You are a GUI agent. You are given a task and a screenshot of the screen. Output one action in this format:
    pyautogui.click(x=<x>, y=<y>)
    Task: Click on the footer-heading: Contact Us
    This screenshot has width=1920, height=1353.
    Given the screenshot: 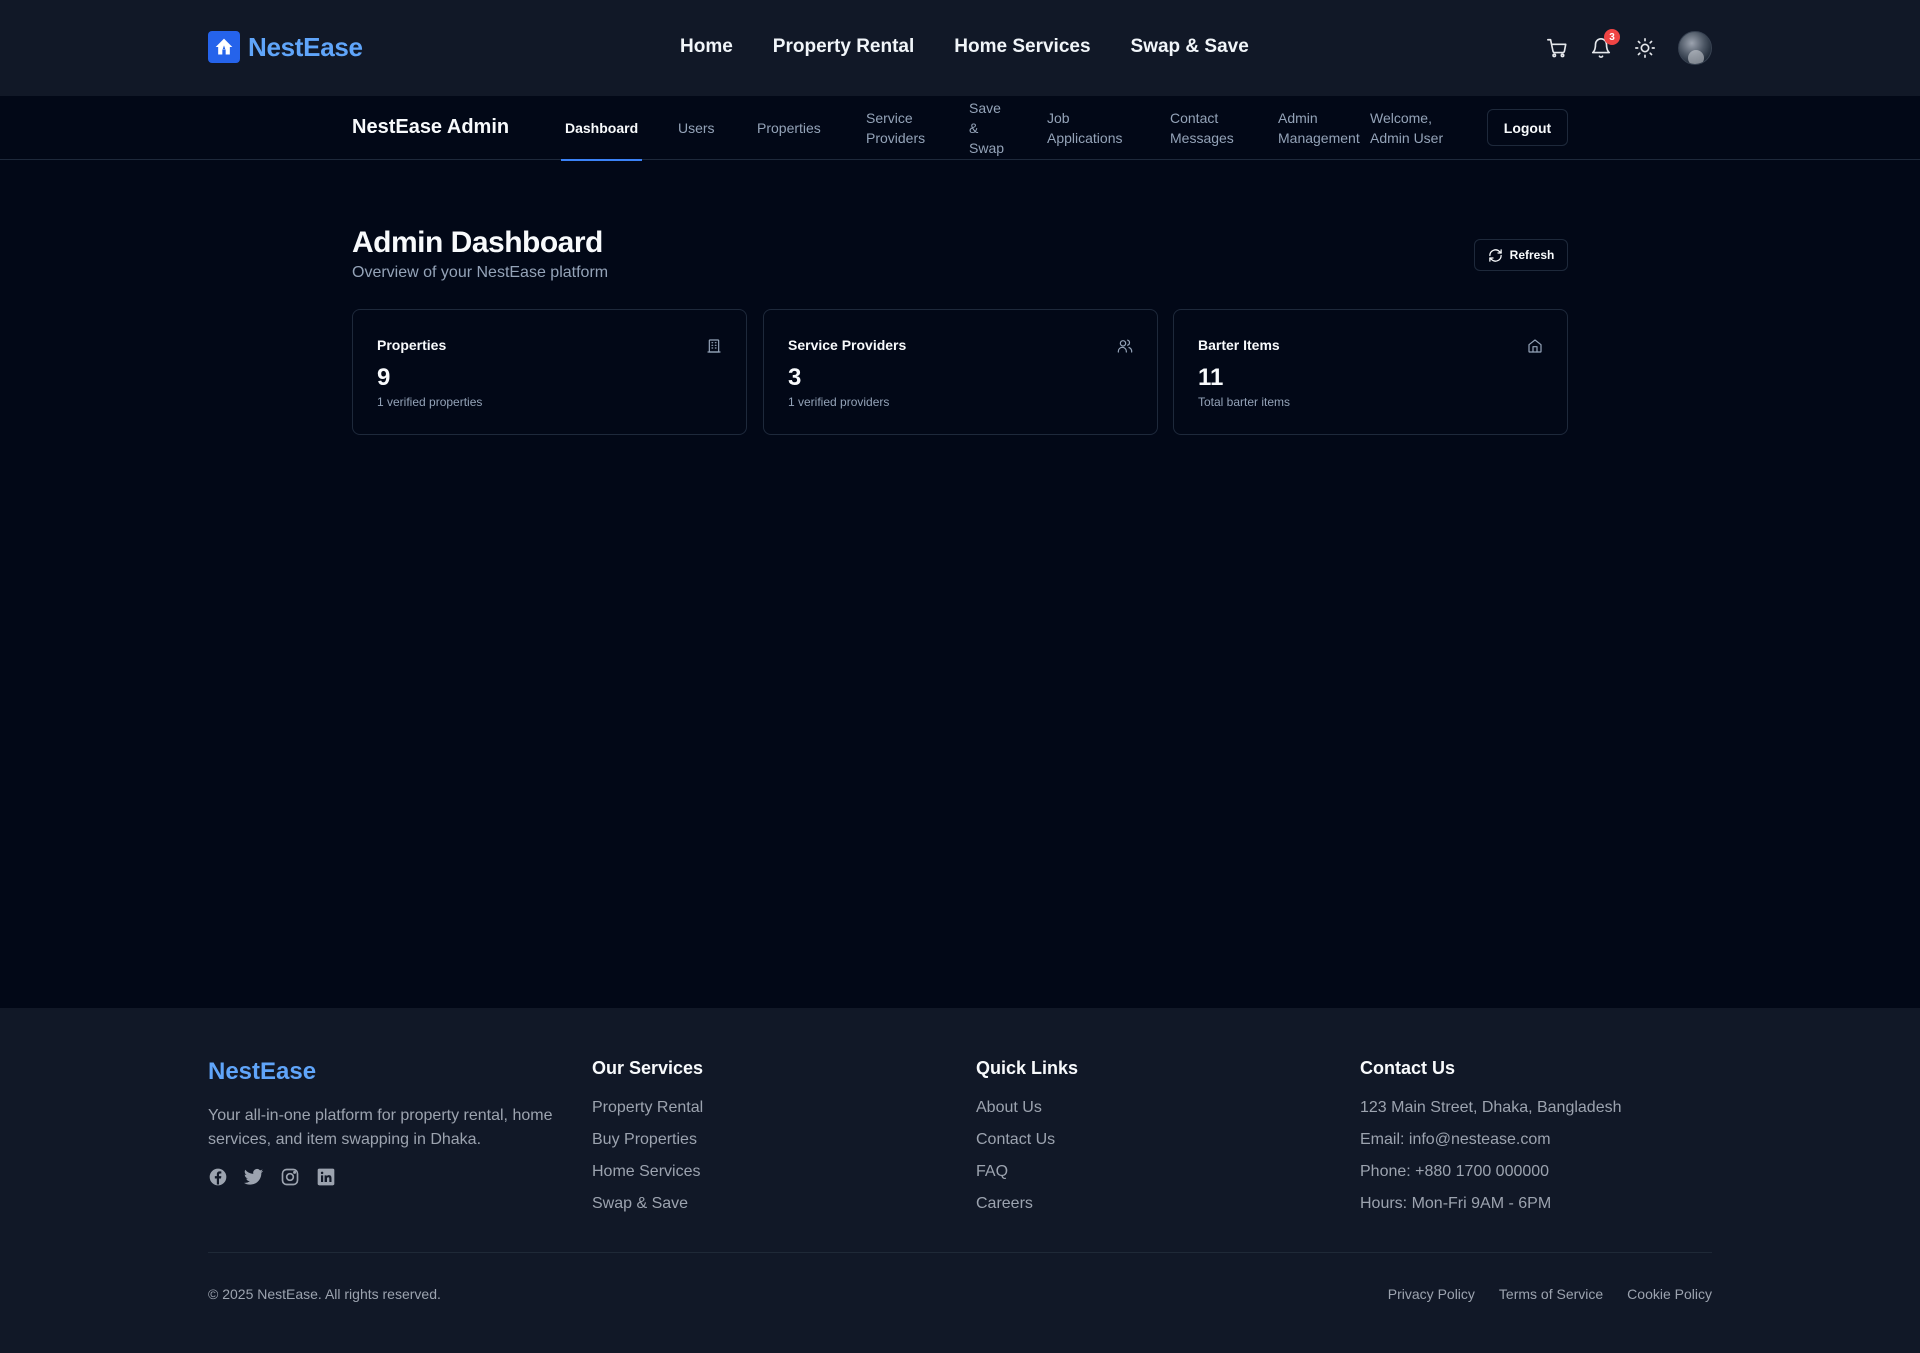 What is the action you would take?
    pyautogui.click(x=1408, y=1068)
    